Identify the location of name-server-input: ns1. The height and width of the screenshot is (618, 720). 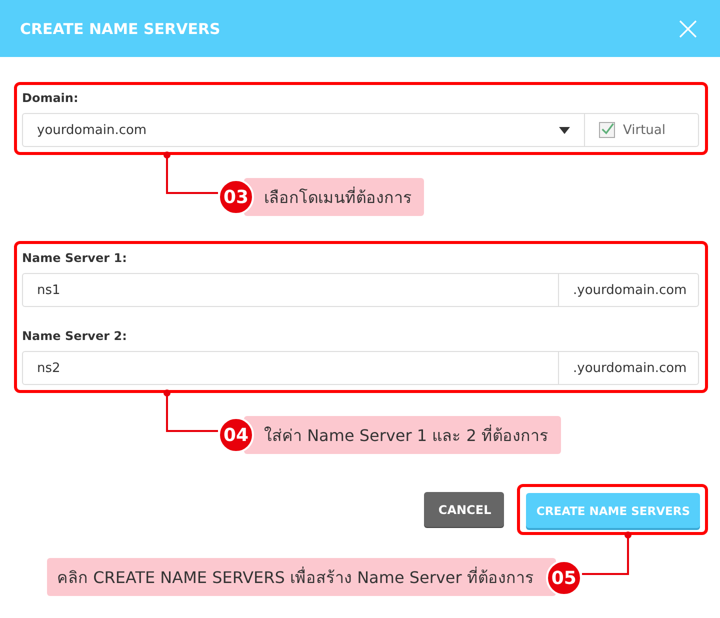
(290, 290).